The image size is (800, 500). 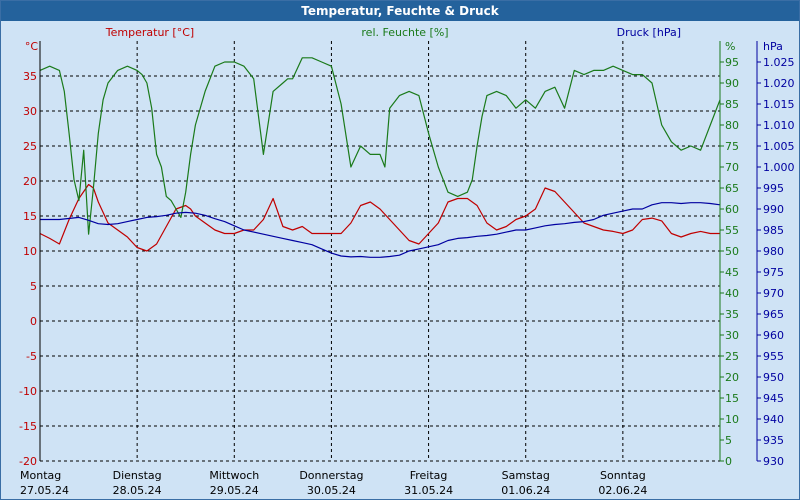 I want to click on day-label: Samstag, so click(x=526, y=475).